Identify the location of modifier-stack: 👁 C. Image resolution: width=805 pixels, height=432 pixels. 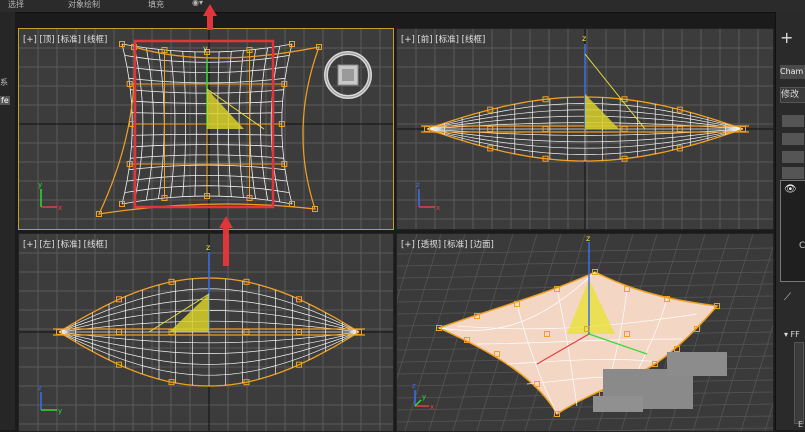
(792, 231).